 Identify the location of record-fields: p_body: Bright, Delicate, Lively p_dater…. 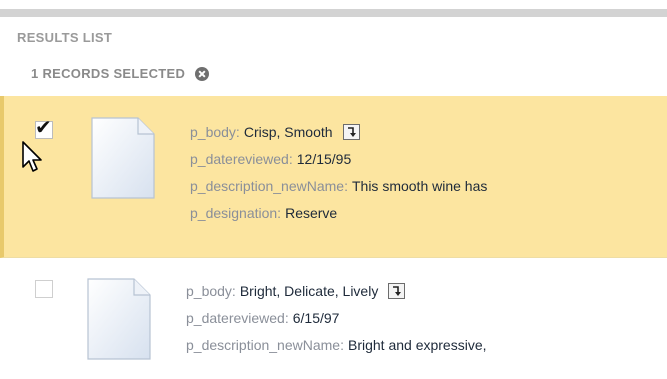
(336, 323).